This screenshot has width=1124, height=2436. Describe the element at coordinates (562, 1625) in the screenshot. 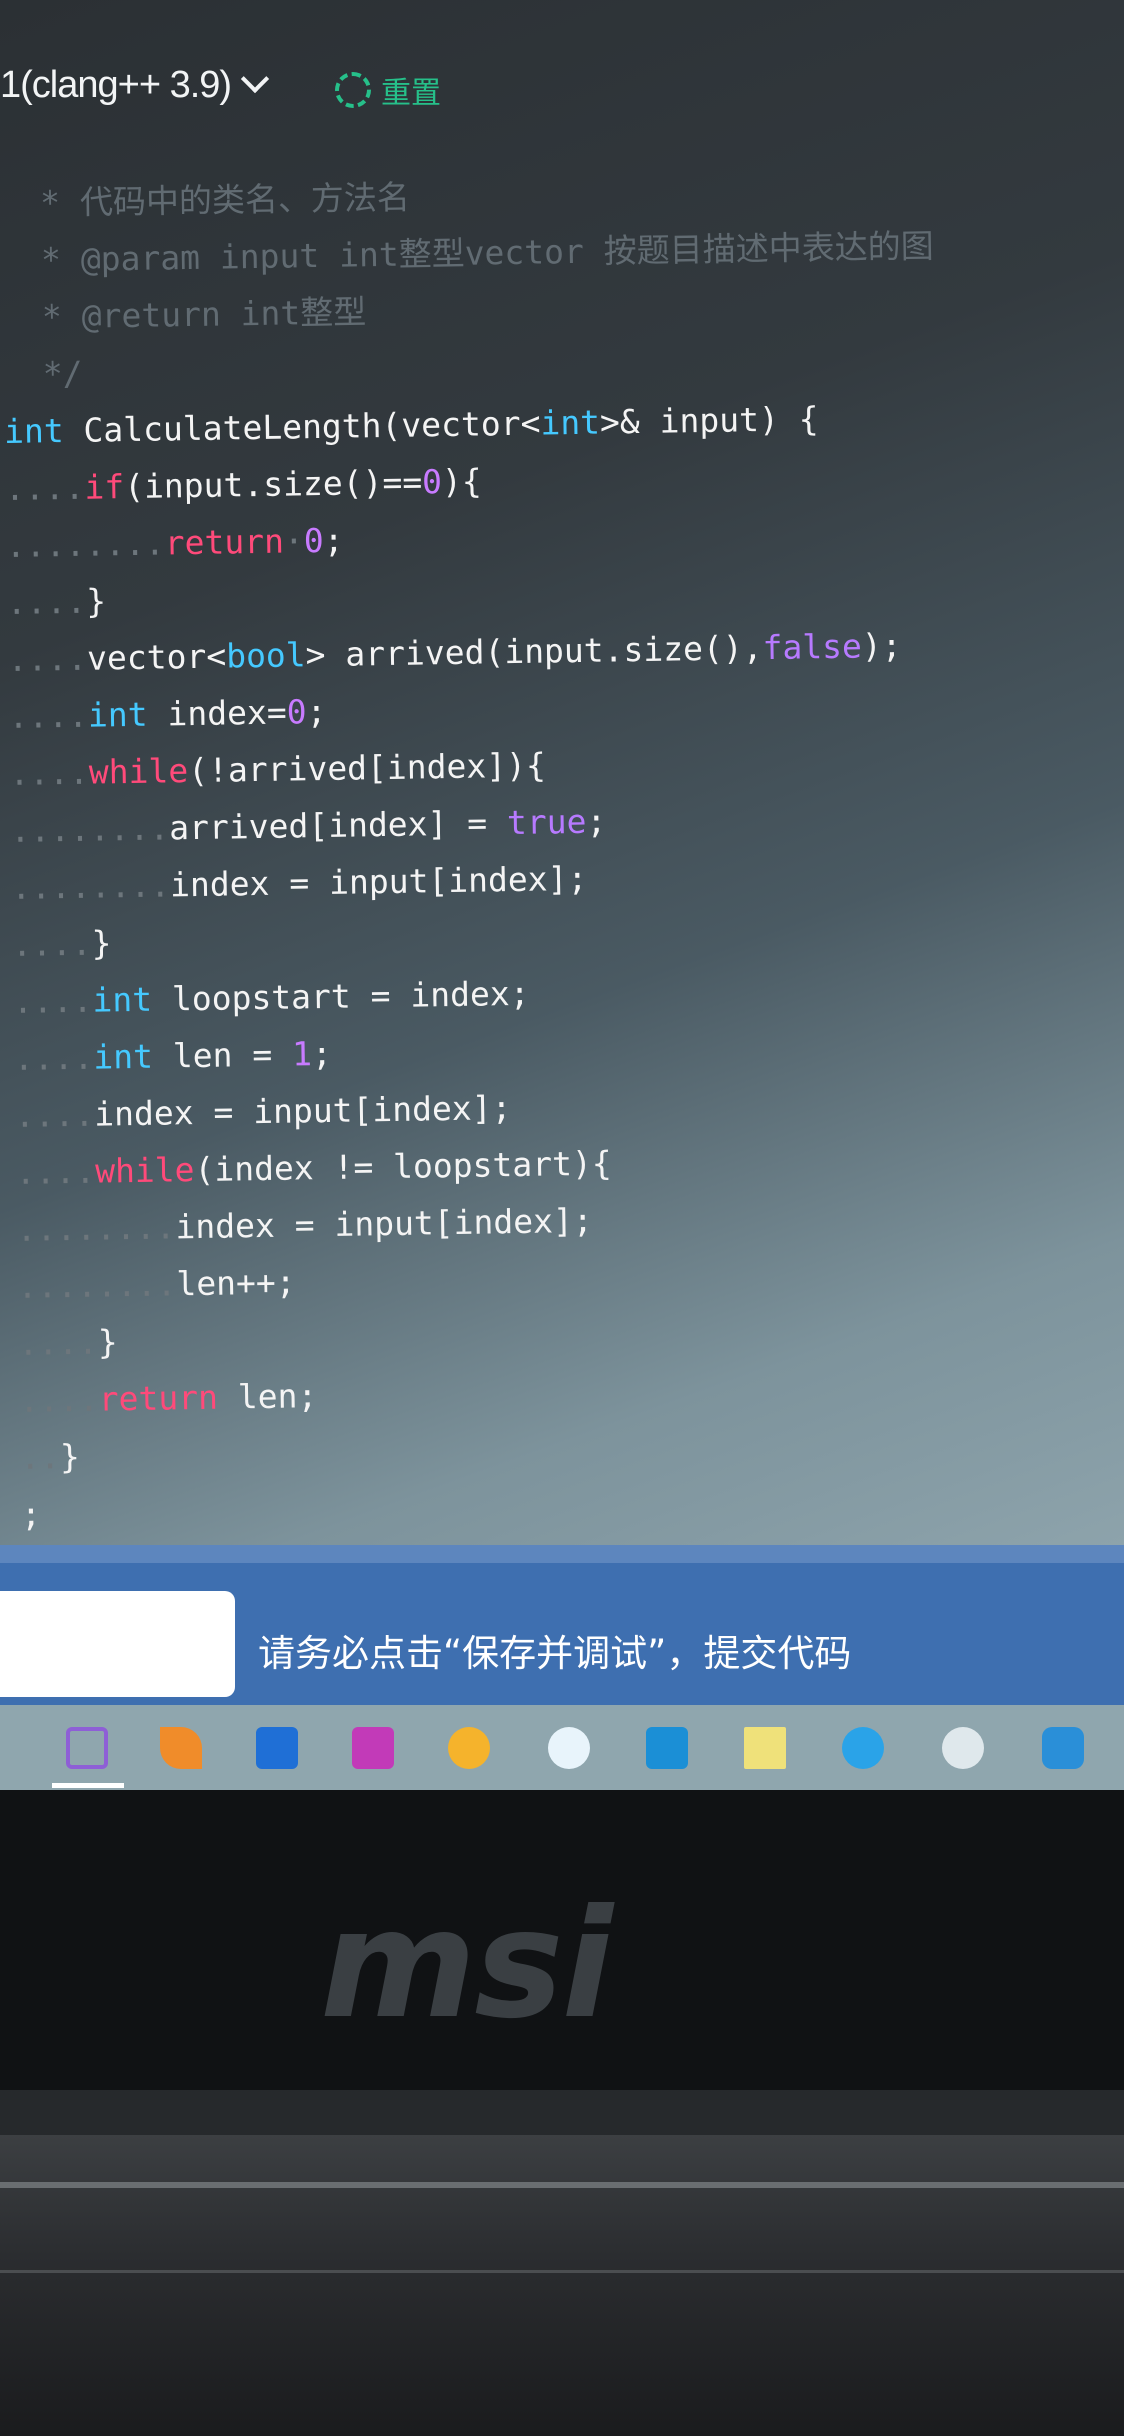

I see `footer-notice-bar: 请务必点击“保存并调试”，提交代码` at that location.